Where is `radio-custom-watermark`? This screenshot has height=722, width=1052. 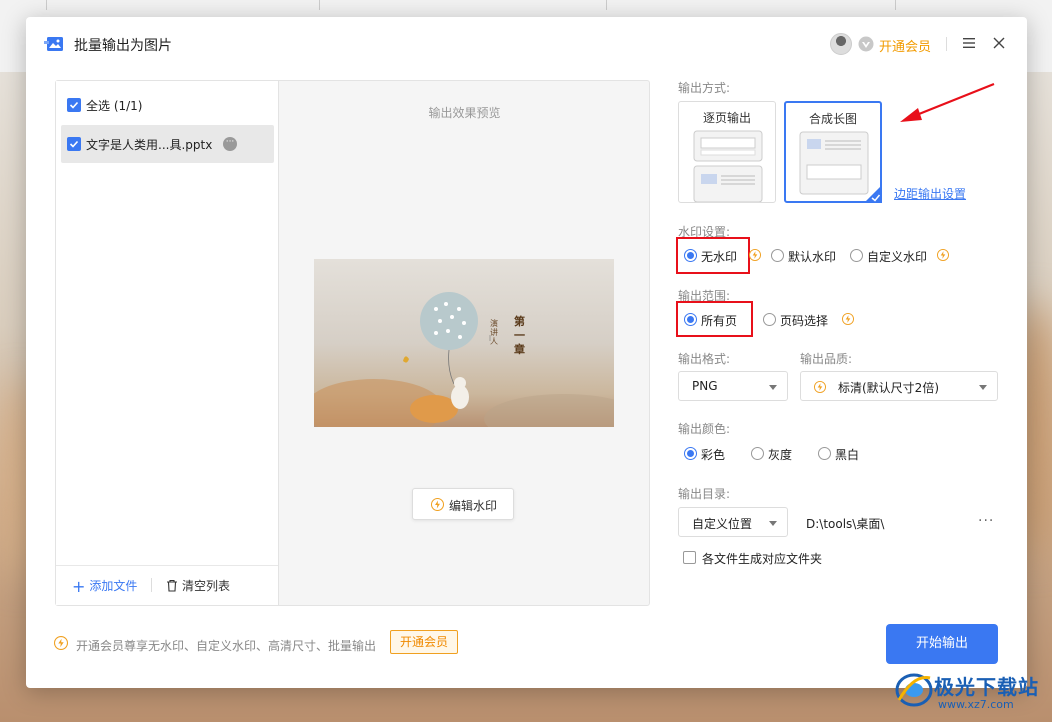 radio-custom-watermark is located at coordinates (856, 255).